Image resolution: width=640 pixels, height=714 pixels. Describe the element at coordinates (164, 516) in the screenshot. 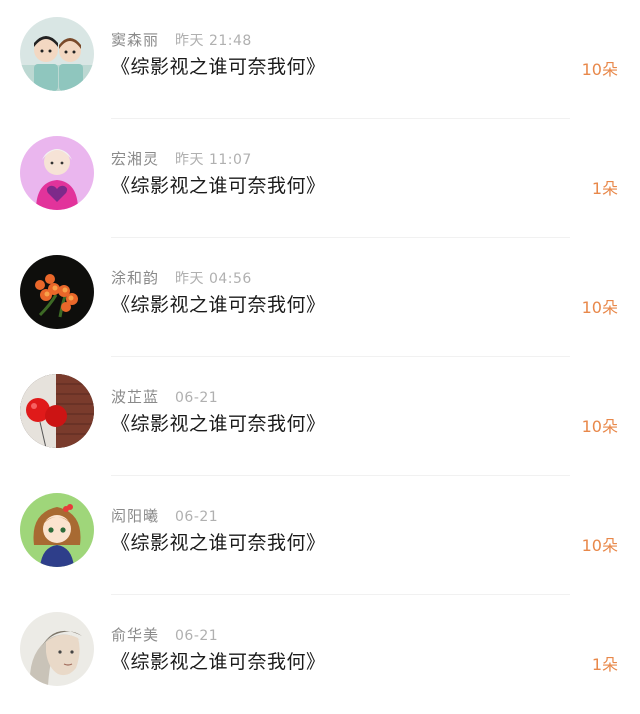

I see `record-meta: 闳阳曦 06-21` at that location.